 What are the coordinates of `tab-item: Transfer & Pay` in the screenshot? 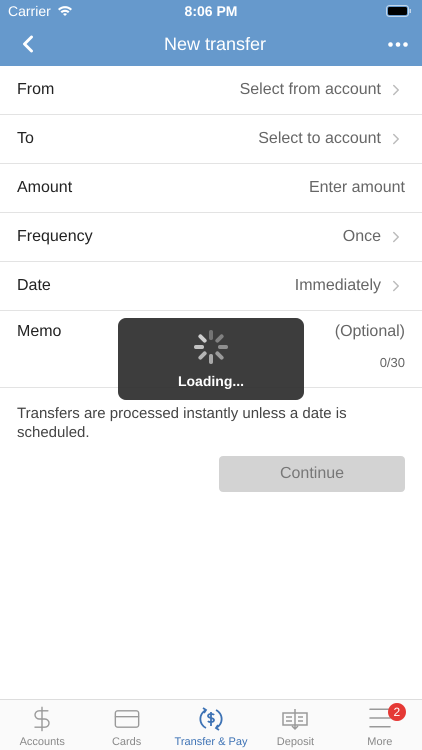 It's located at (211, 725).